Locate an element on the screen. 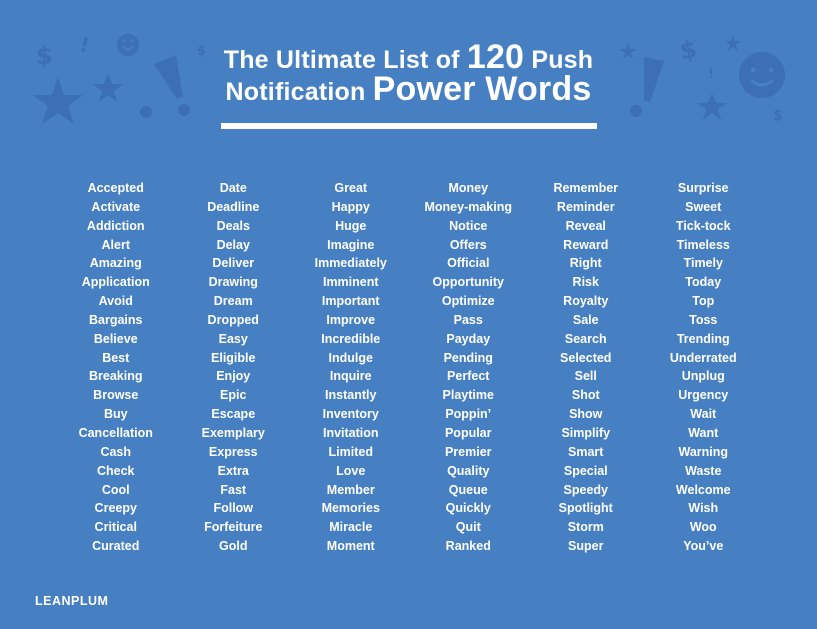 Image resolution: width=817 pixels, height=629 pixels. power-word: Sweet is located at coordinates (703, 206).